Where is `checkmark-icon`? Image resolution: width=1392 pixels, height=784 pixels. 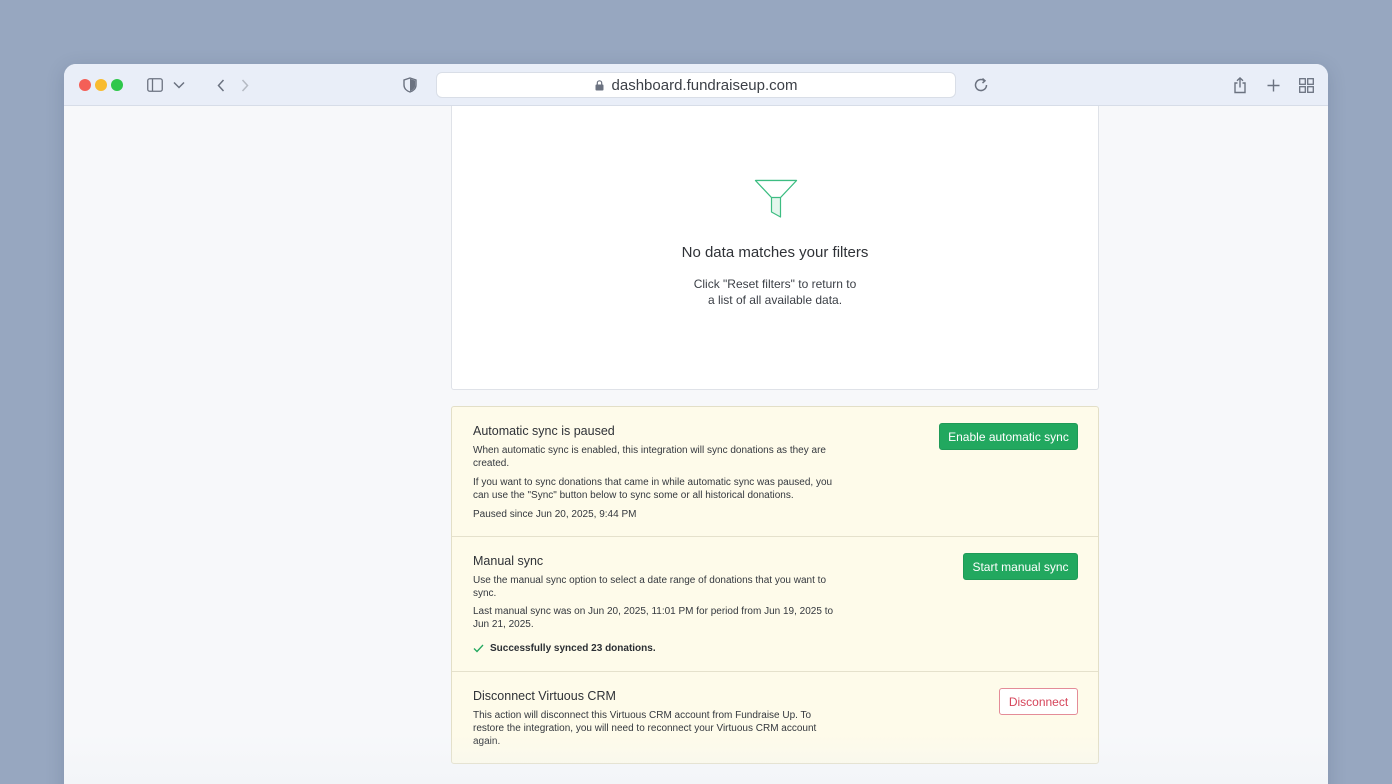 checkmark-icon is located at coordinates (478, 648).